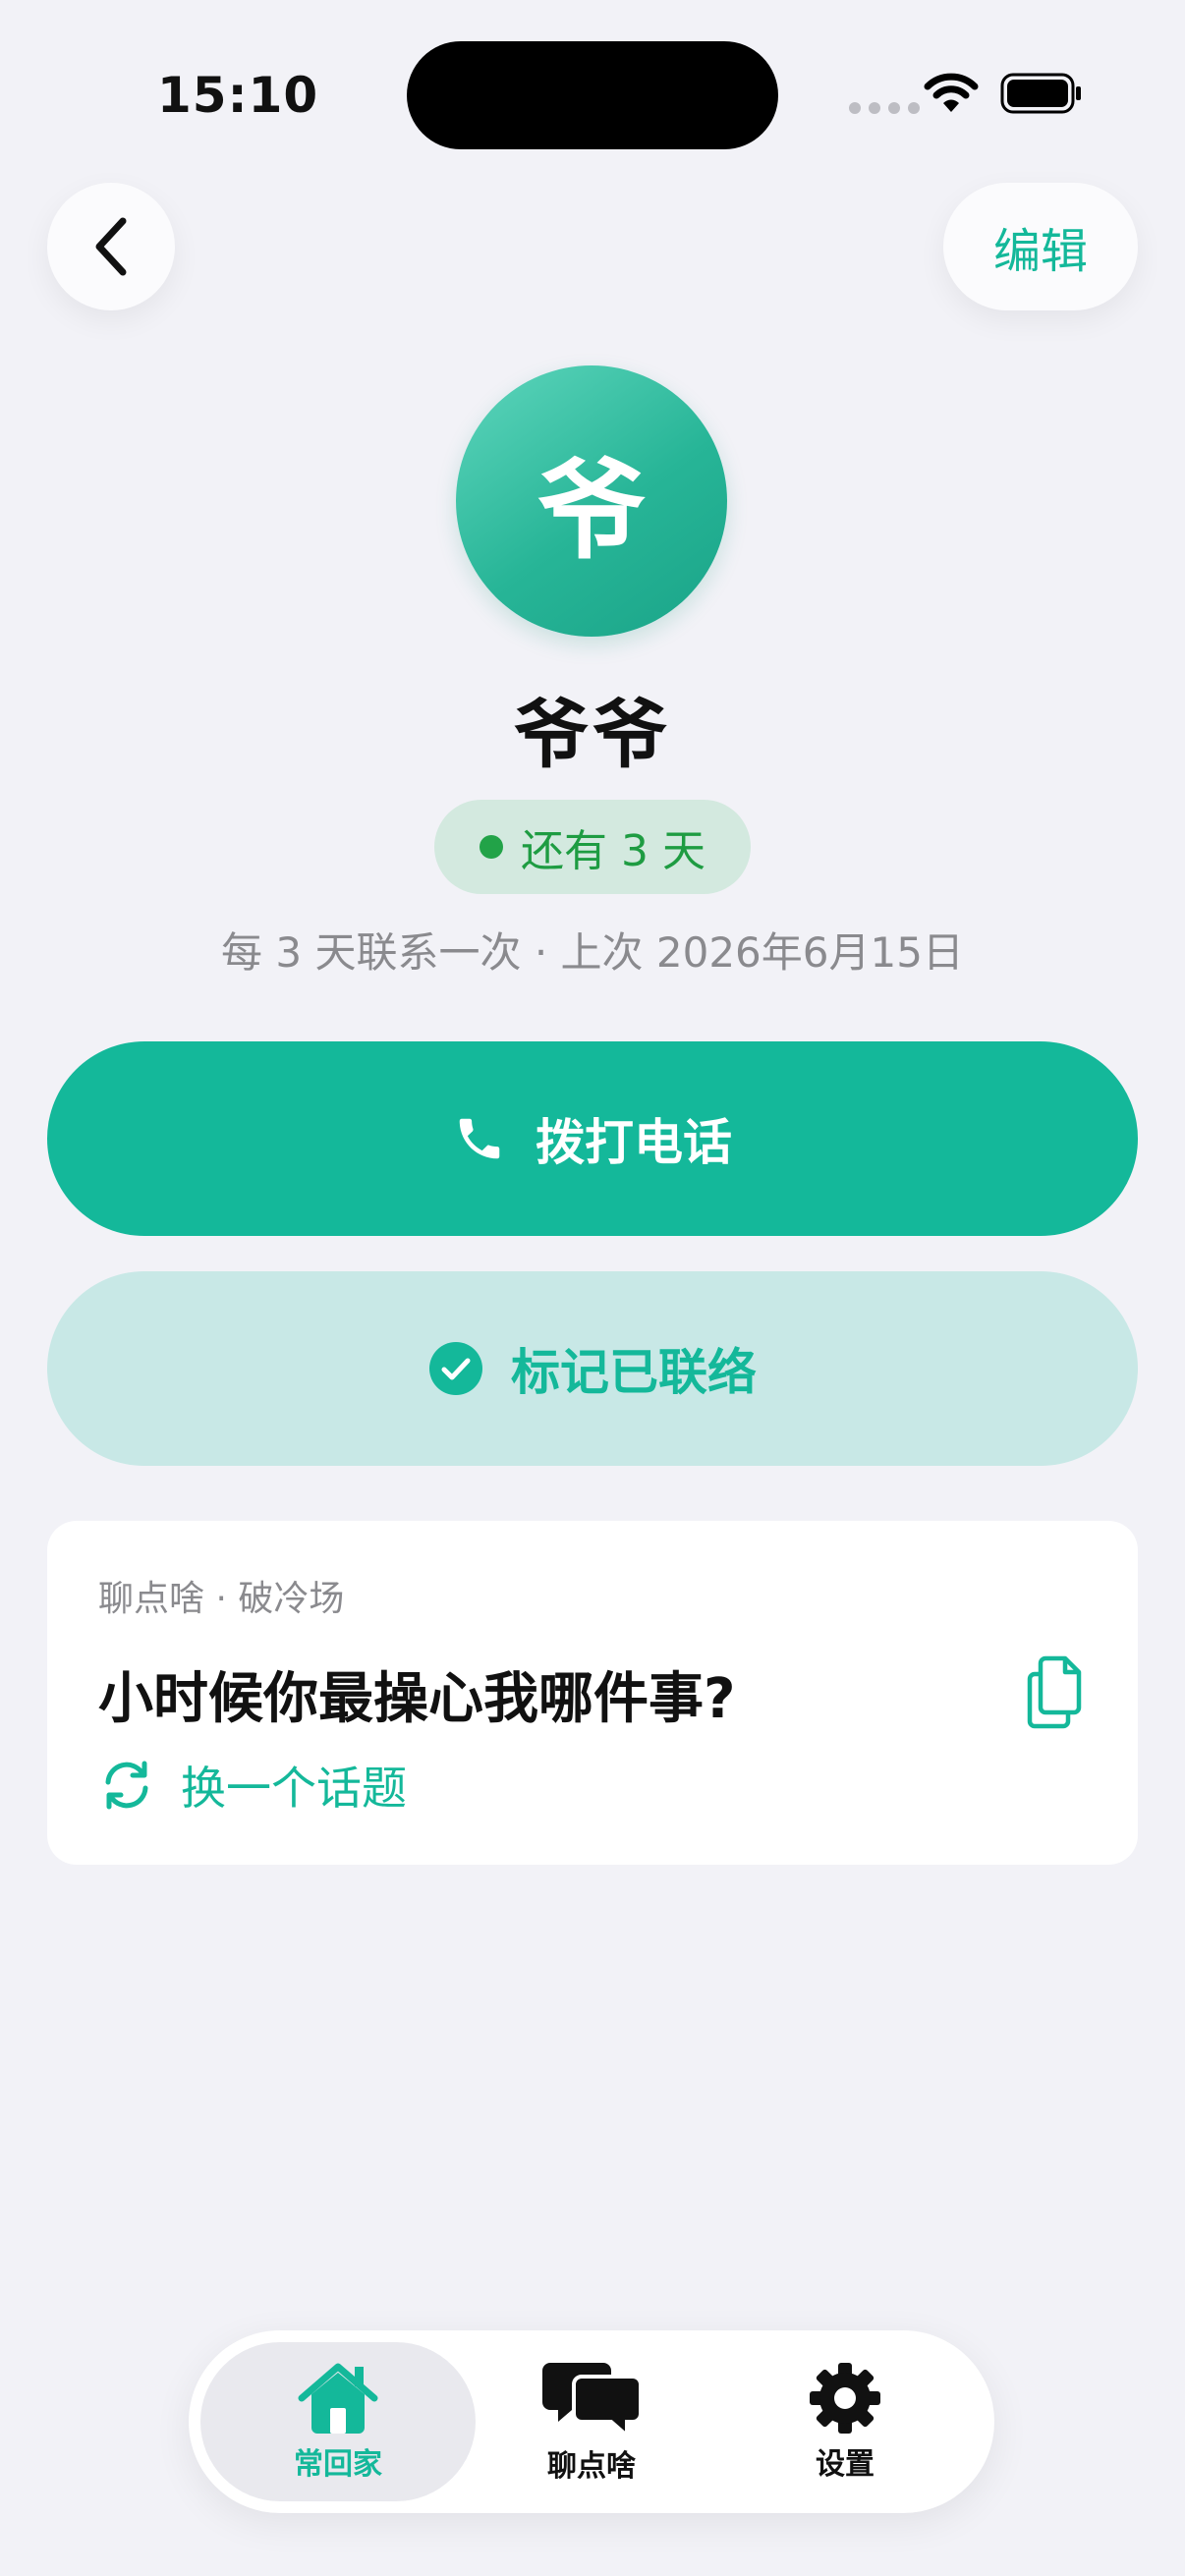 The width and height of the screenshot is (1185, 2576). Describe the element at coordinates (1041, 246) in the screenshot. I see `edit-button: 编辑` at that location.